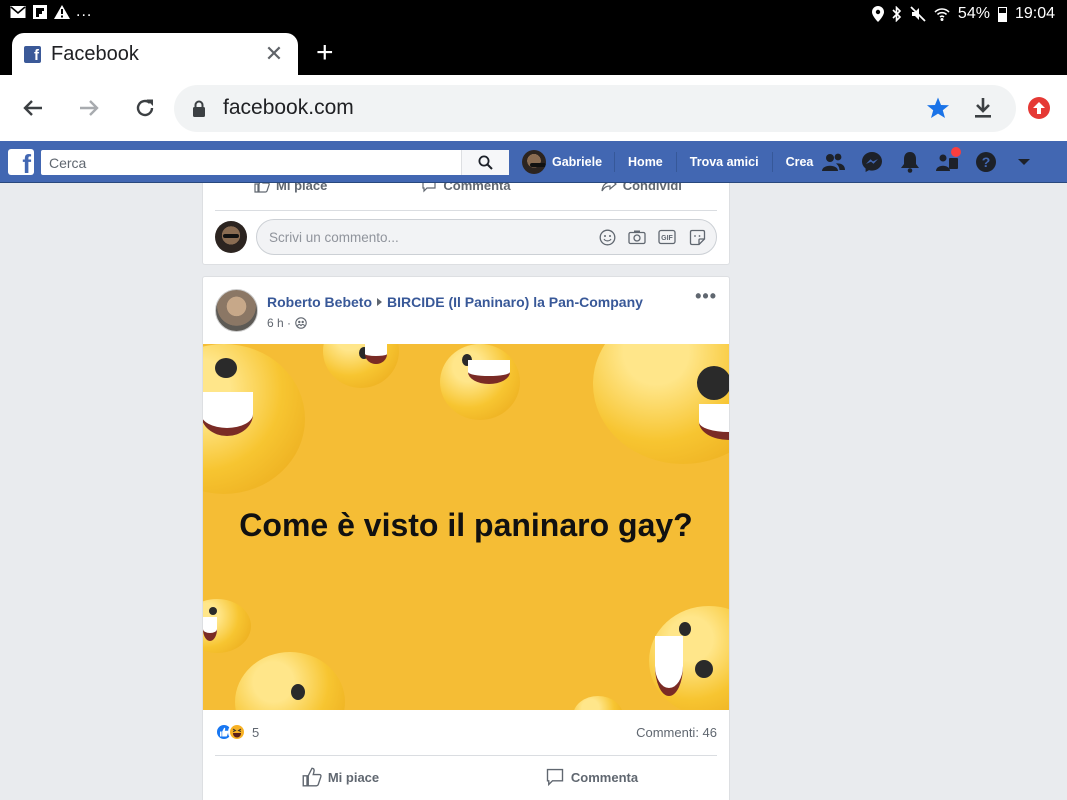 Image resolution: width=1067 pixels, height=800 pixels. Describe the element at coordinates (237, 732) in the screenshot. I see `haha-reaction-icon` at that location.